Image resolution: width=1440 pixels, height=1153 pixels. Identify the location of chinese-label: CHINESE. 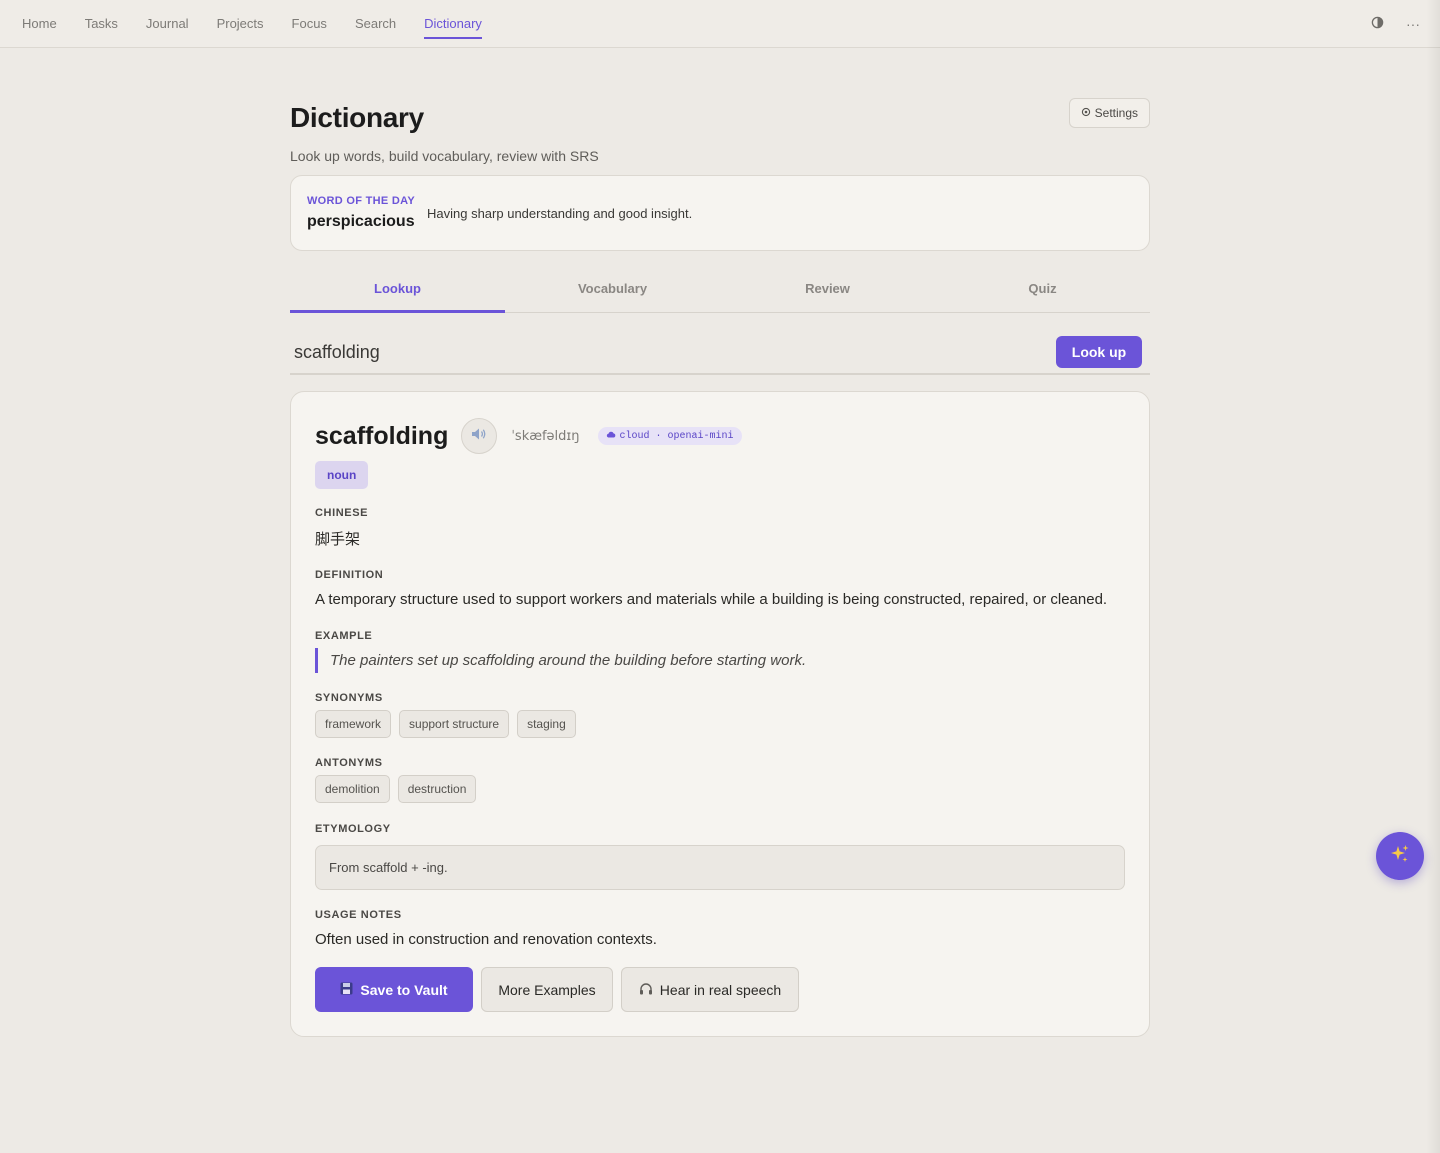
(342, 513).